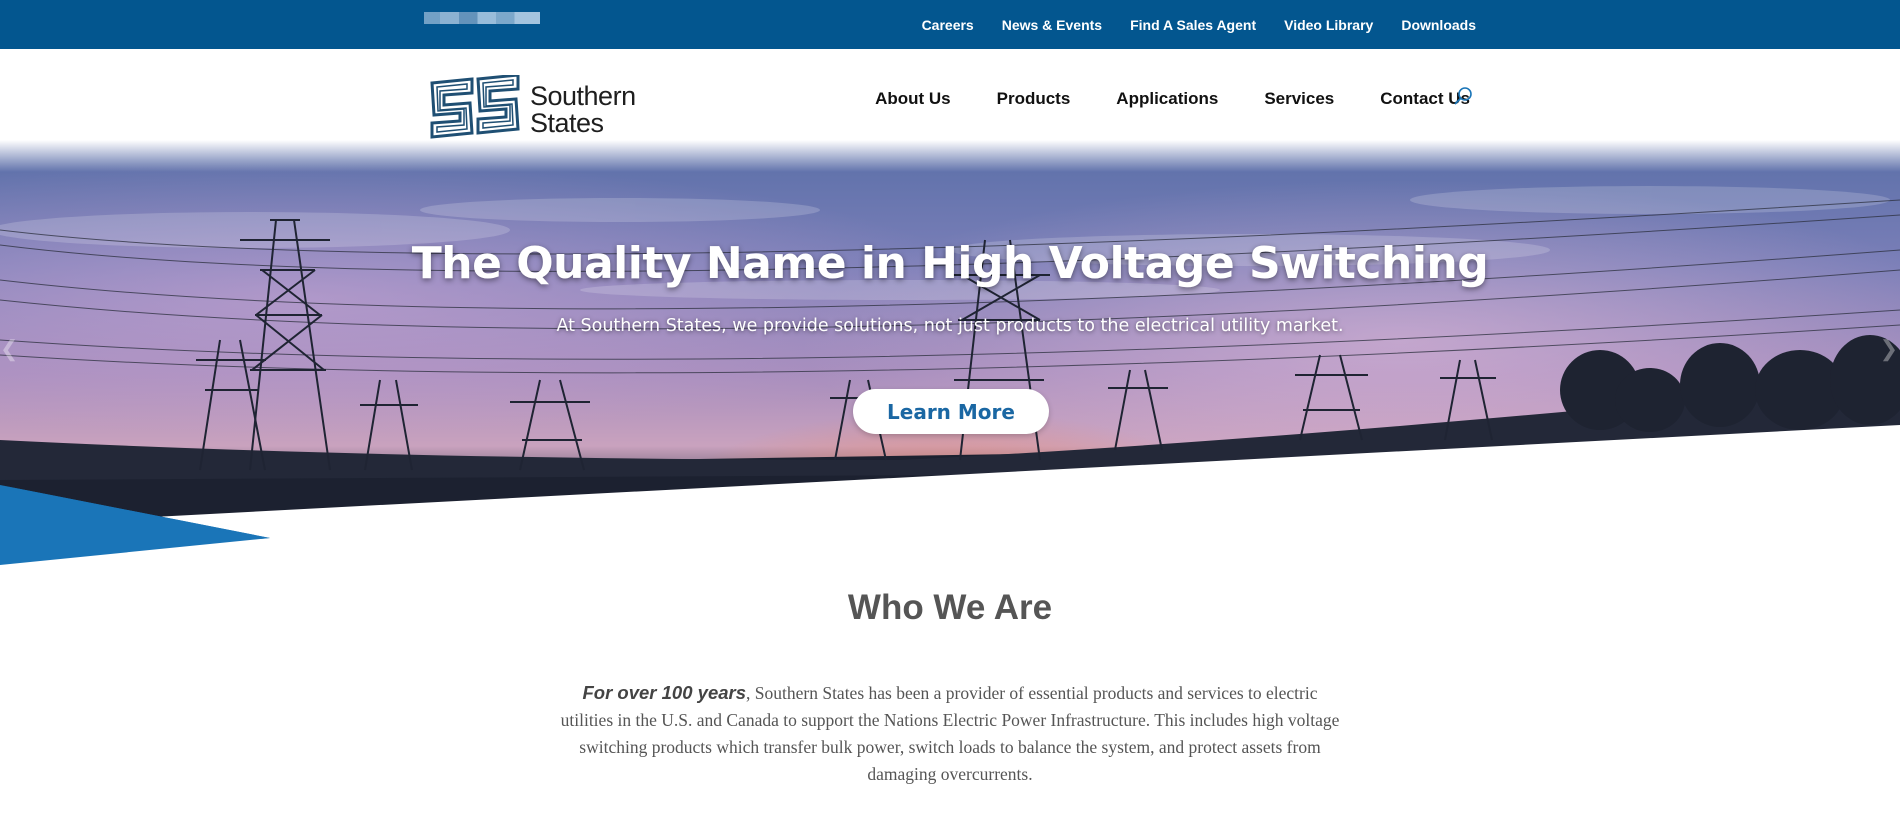  I want to click on nav-about-us: About Us, so click(913, 99).